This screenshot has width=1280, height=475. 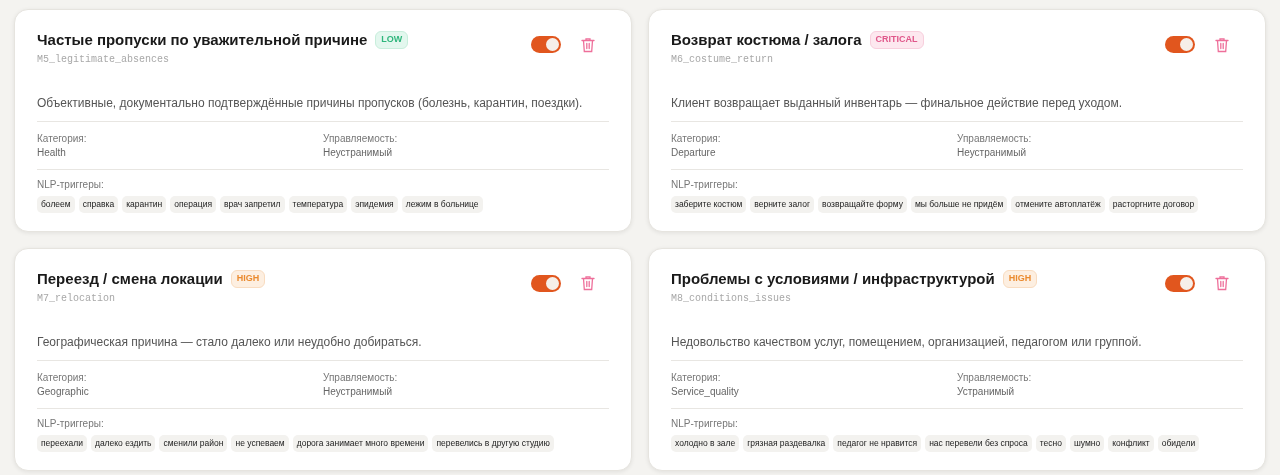 What do you see at coordinates (104, 60) in the screenshot?
I see `rule-code: M5_legitimate_absences` at bounding box center [104, 60].